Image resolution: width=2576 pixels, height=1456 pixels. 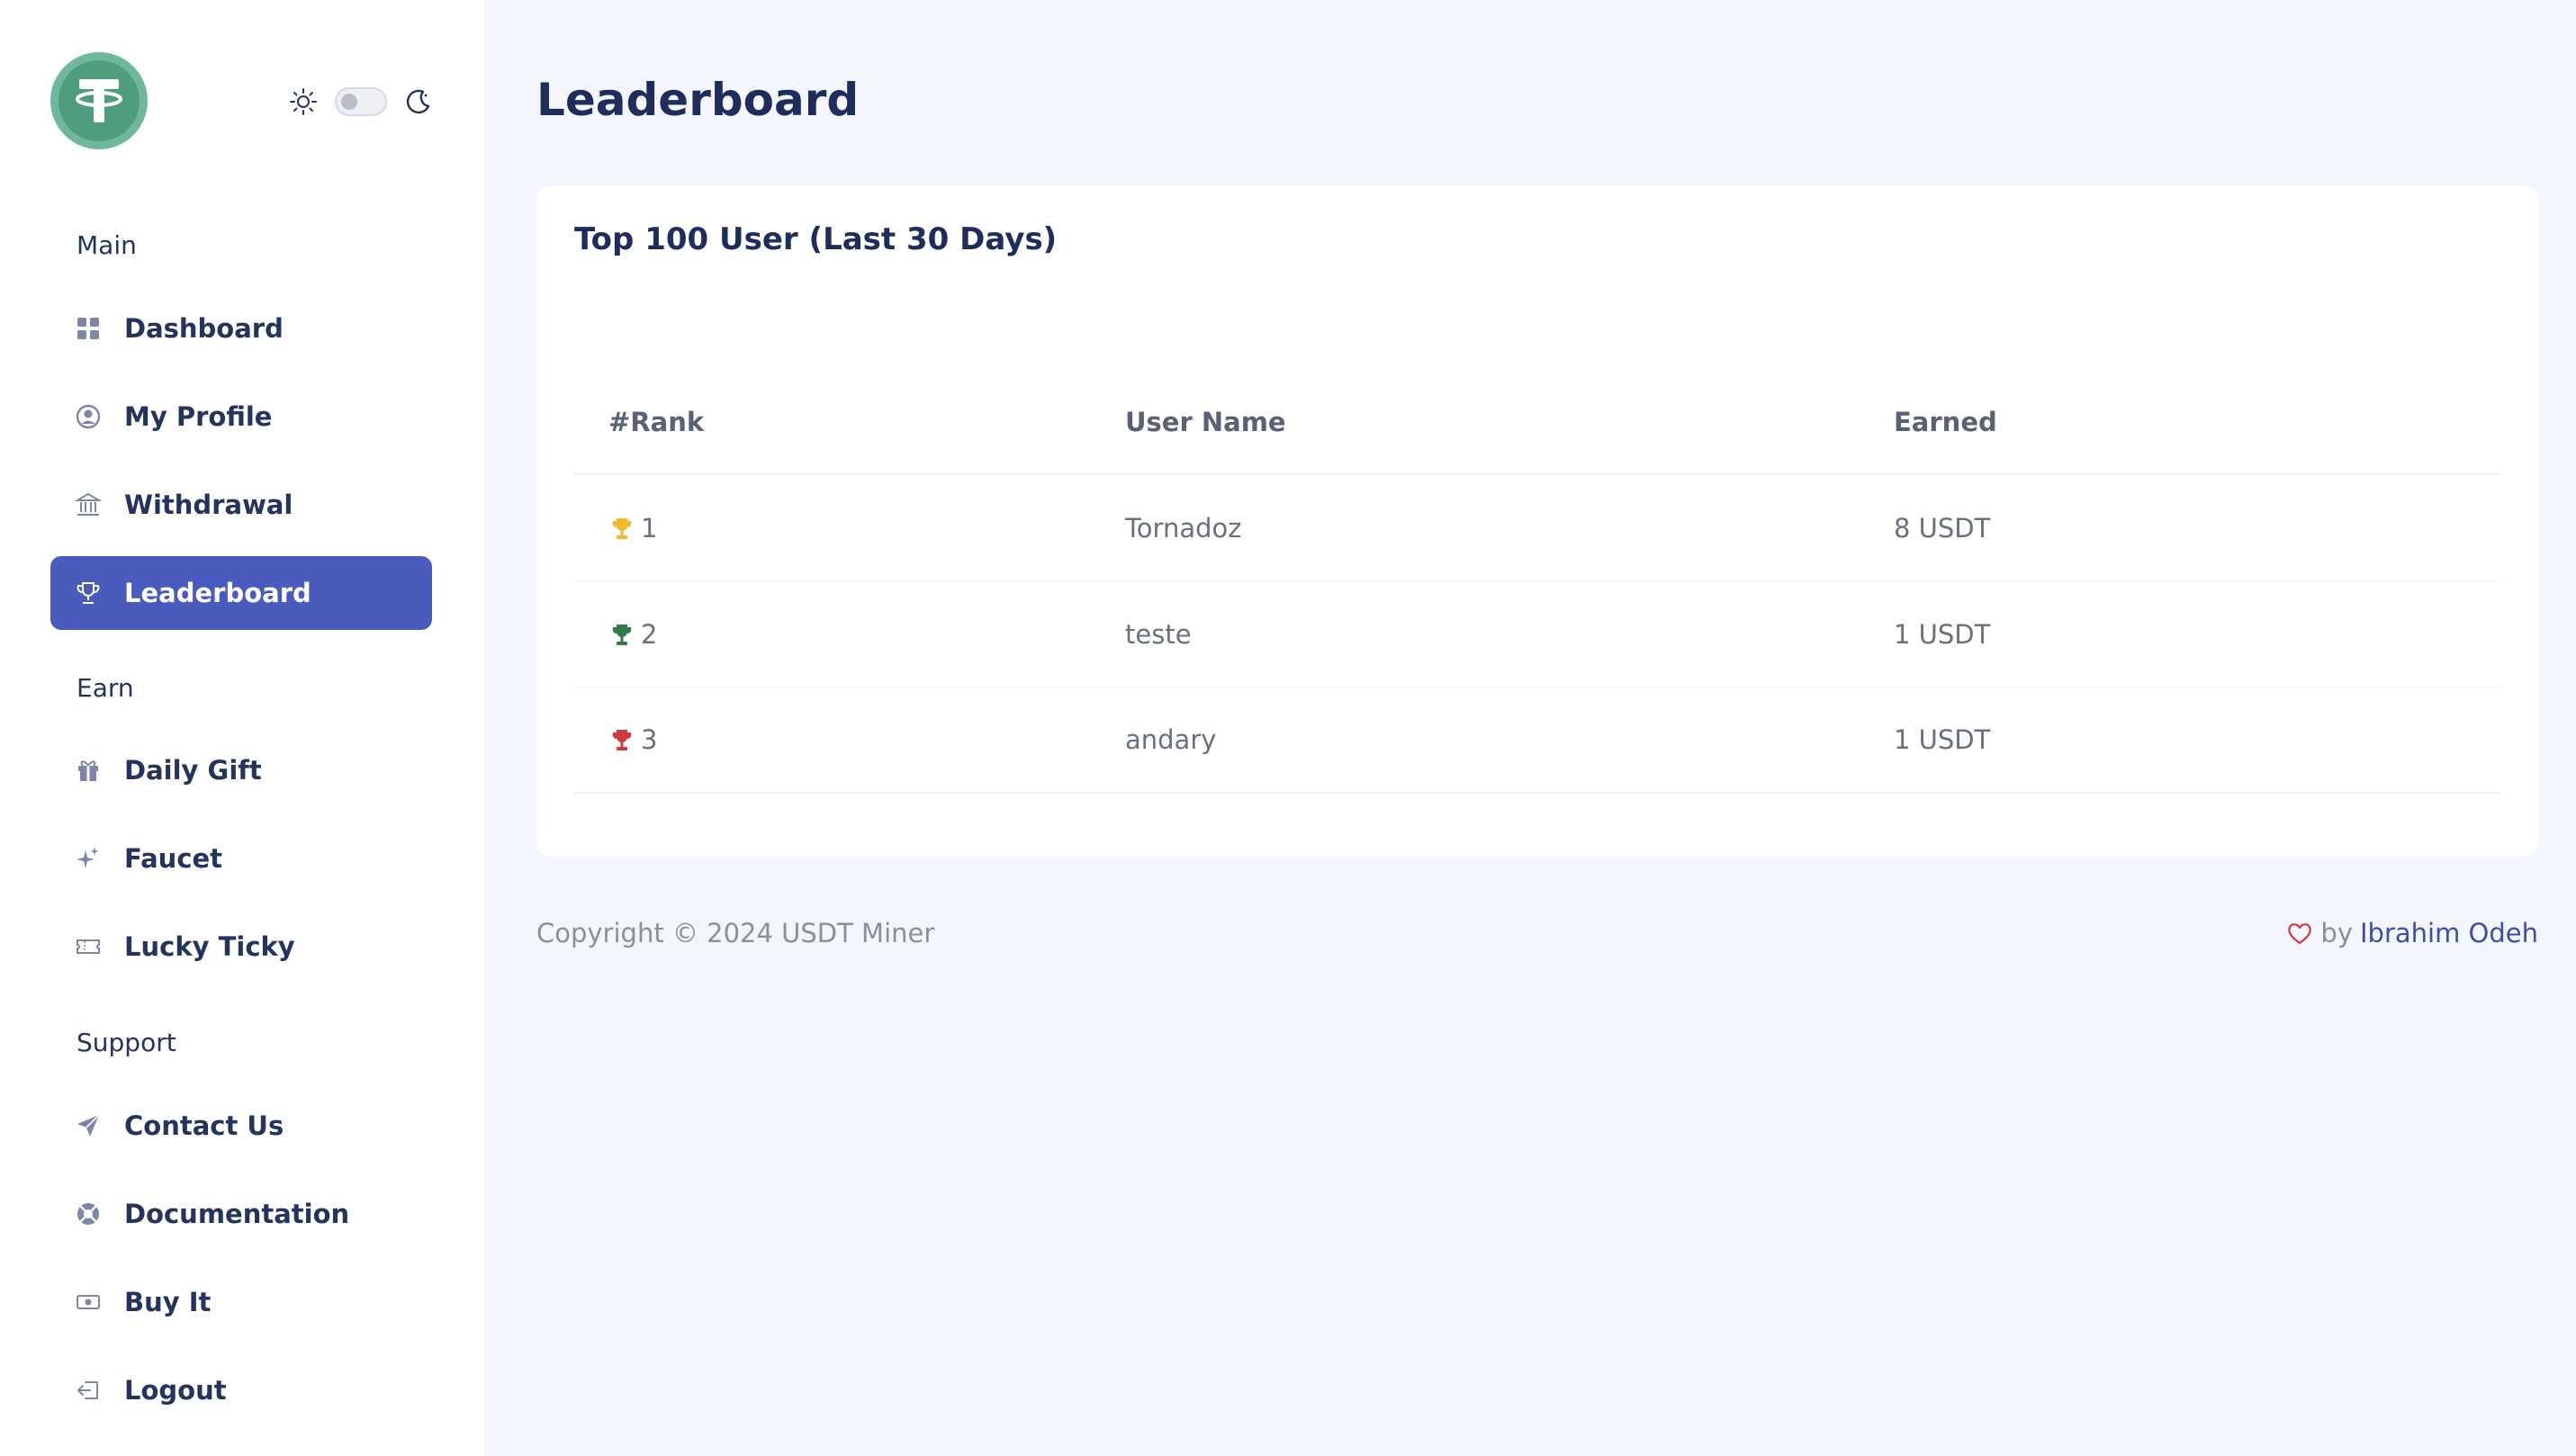 I want to click on card-title: Top 100 User (Last 30 Days), so click(x=816, y=239).